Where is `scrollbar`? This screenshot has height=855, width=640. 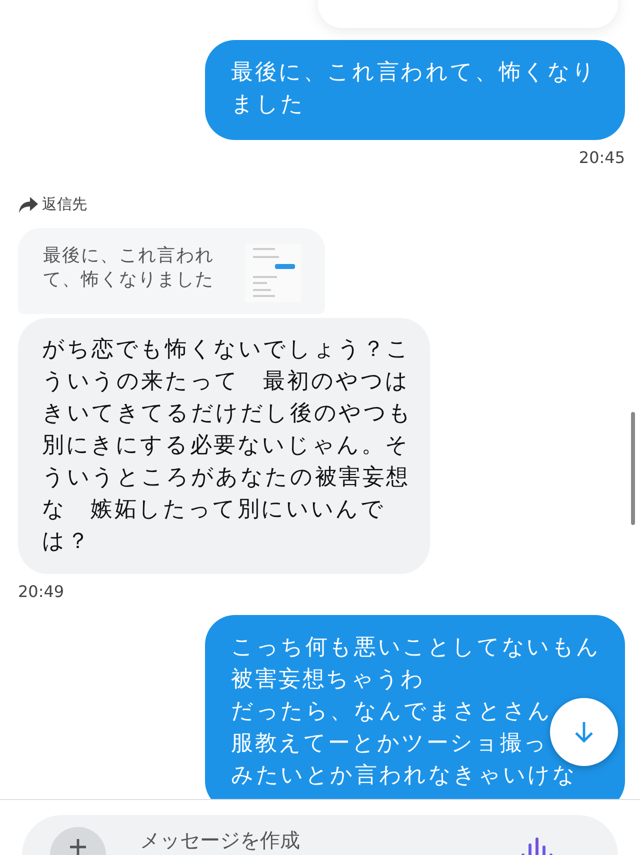 scrollbar is located at coordinates (633, 468).